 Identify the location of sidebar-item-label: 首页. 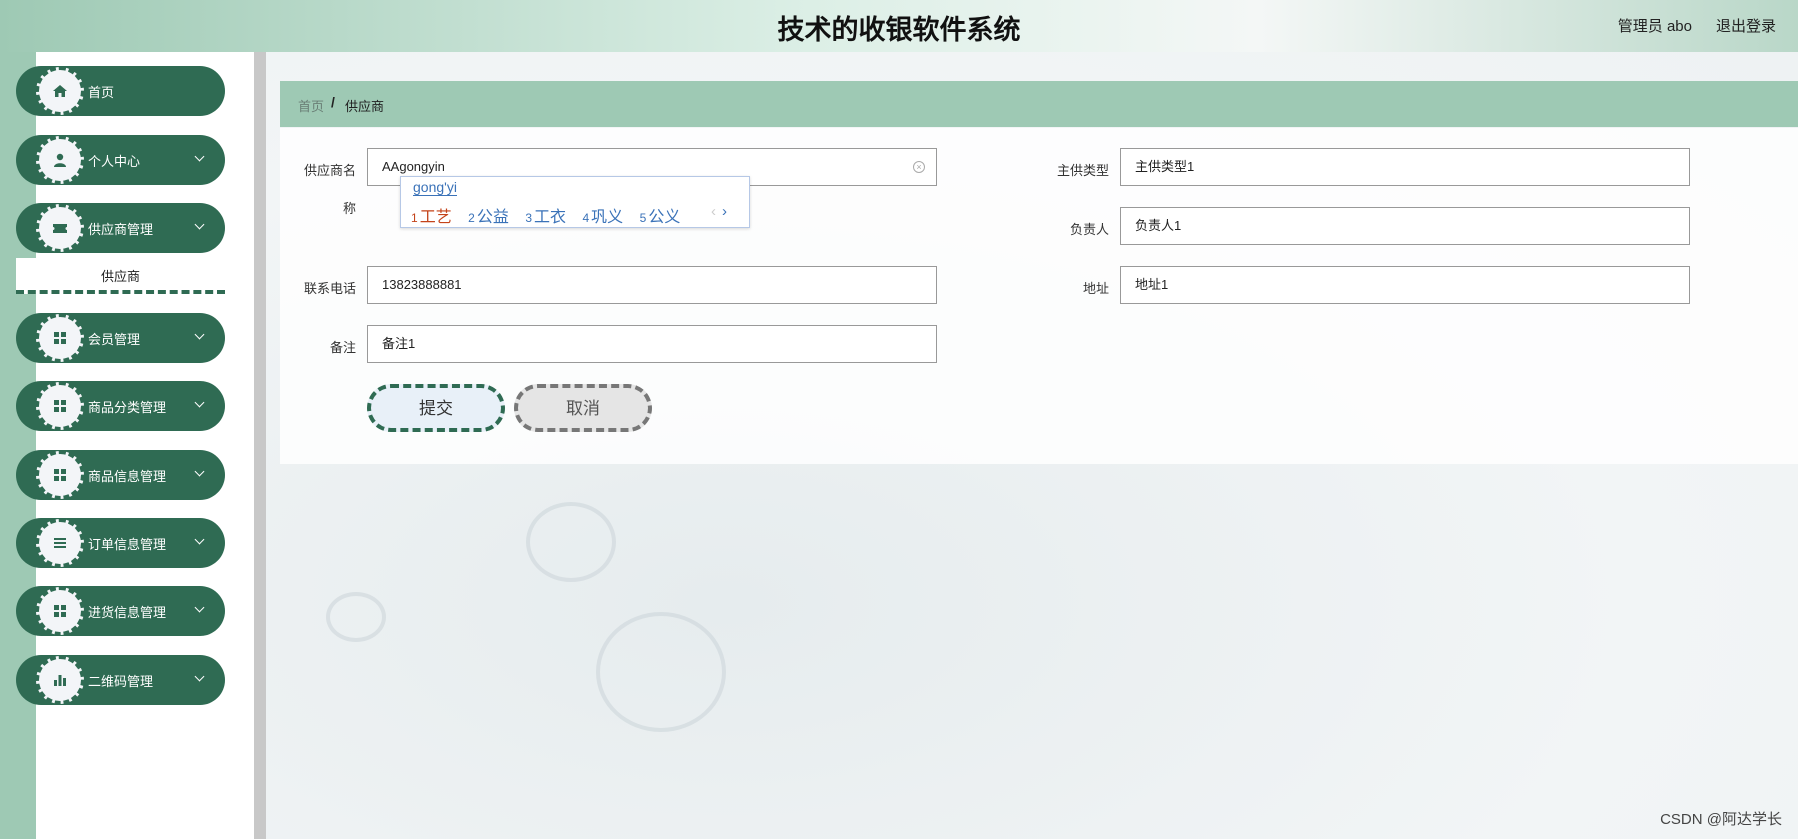
(101, 92).